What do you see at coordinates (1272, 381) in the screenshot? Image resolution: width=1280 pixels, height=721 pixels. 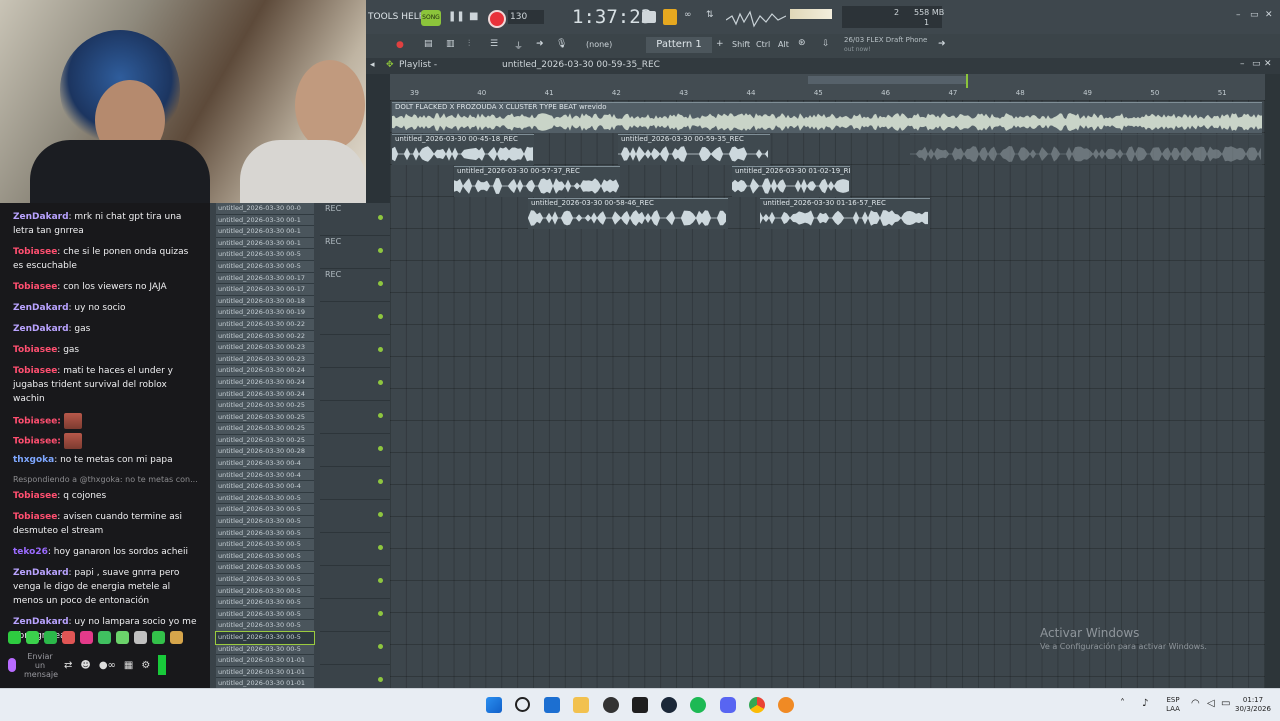 I see `vertical-scrollbar` at bounding box center [1272, 381].